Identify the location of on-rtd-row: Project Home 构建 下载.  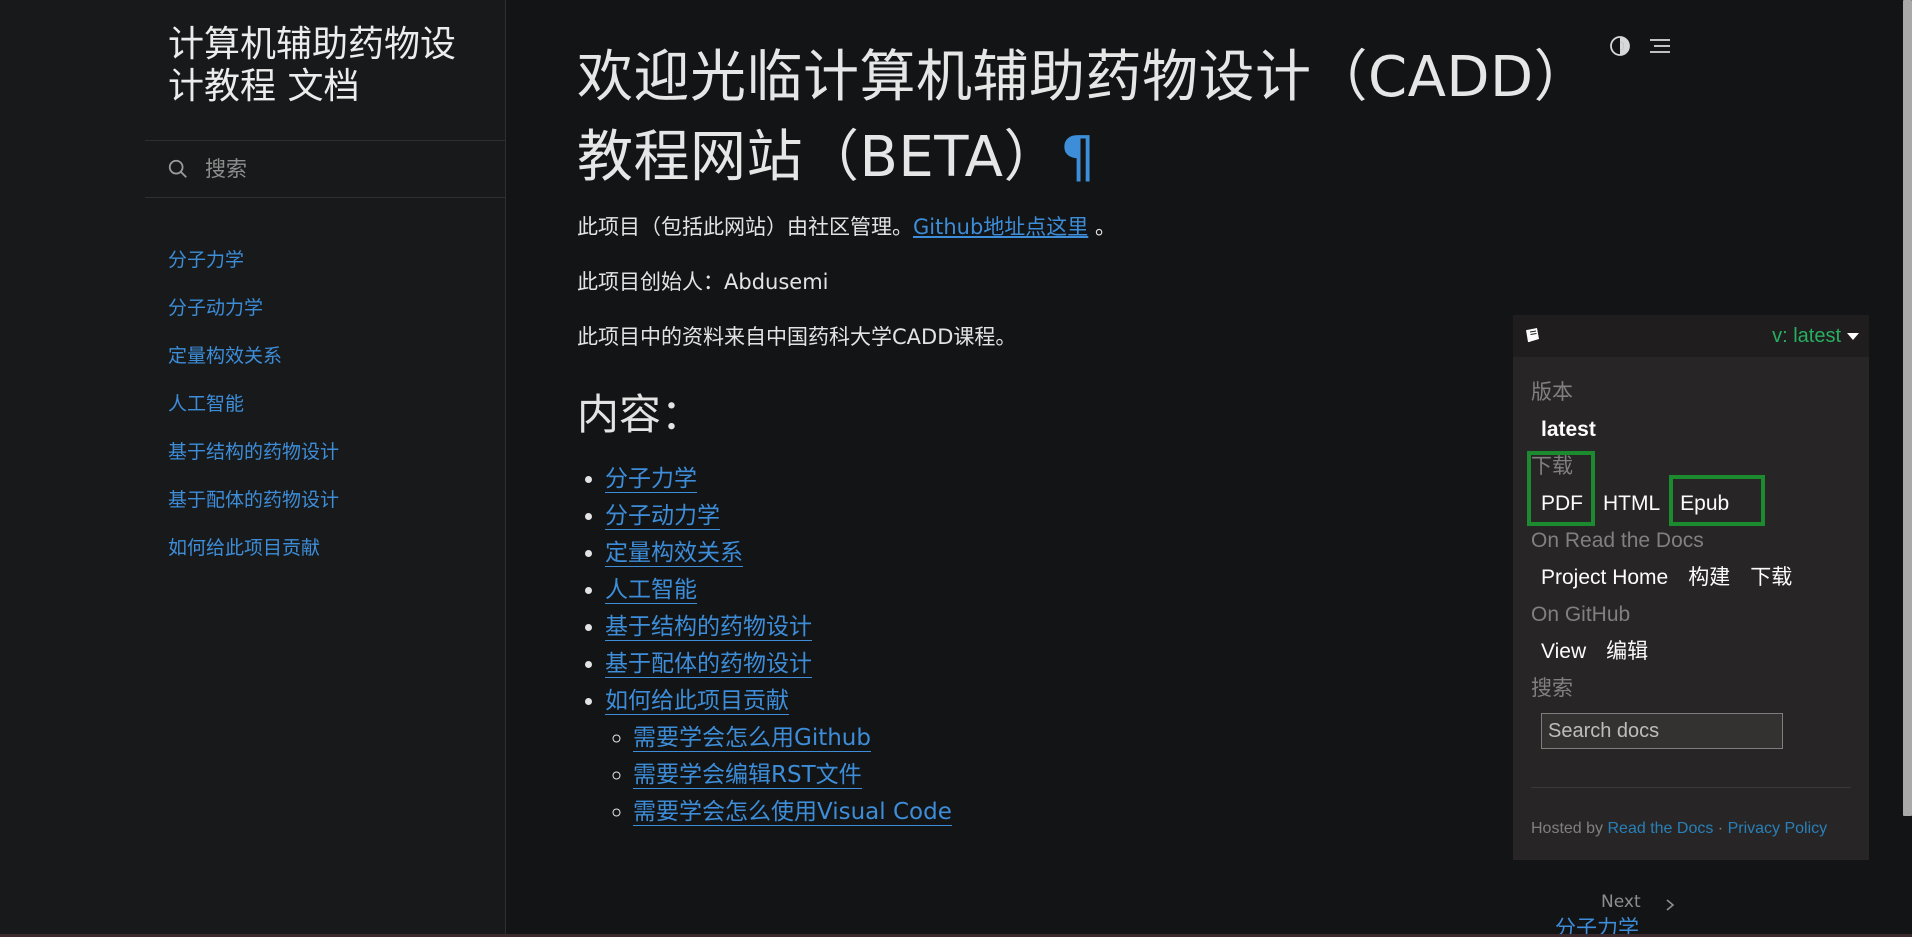
(1691, 578).